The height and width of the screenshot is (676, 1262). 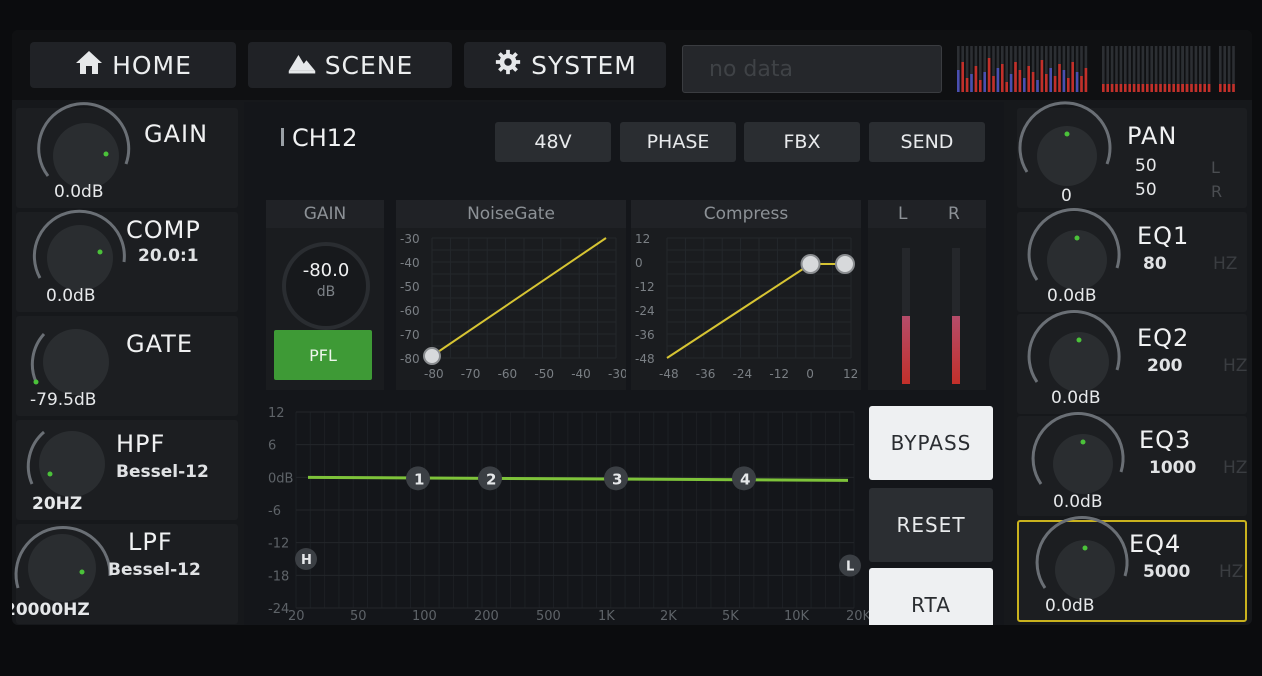 What do you see at coordinates (1132, 464) in the screenshot?
I see `eq3-card: EQ3 1000 HZ 0.0dB` at bounding box center [1132, 464].